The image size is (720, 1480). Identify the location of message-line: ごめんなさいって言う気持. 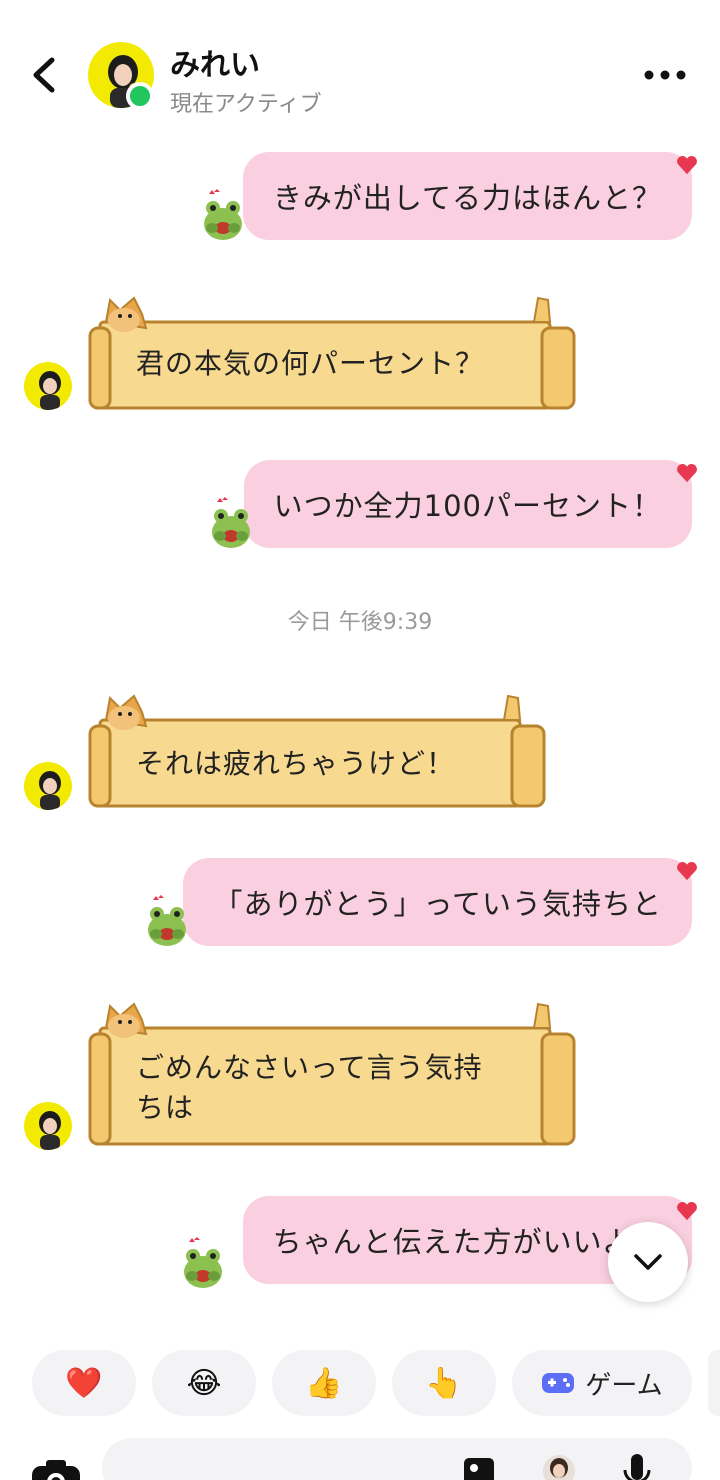
(309, 1067).